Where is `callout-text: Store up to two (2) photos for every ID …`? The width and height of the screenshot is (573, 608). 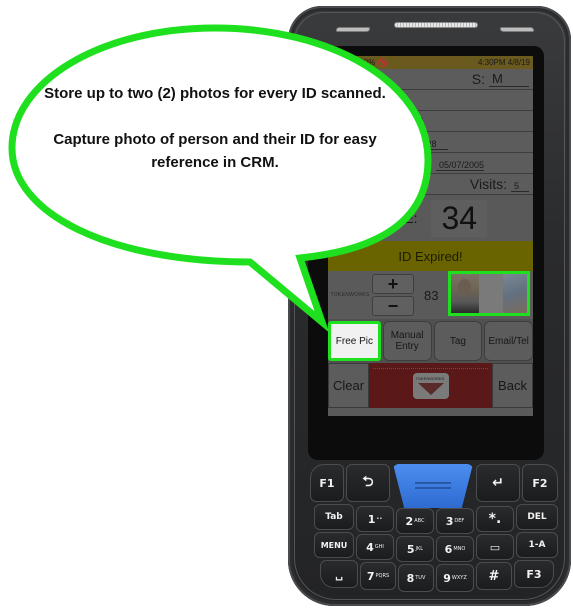
callout-text: Store up to two (2) photos for every ID … is located at coordinates (215, 128).